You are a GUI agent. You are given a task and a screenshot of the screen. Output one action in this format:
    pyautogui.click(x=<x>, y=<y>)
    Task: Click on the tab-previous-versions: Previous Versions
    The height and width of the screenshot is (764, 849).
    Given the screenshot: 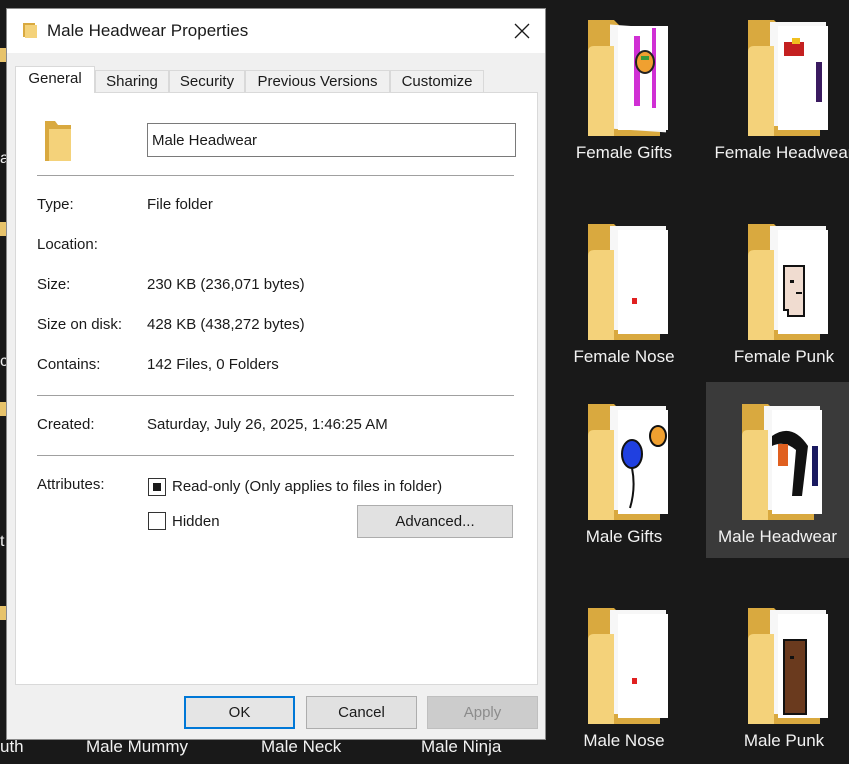 What is the action you would take?
    pyautogui.click(x=317, y=81)
    